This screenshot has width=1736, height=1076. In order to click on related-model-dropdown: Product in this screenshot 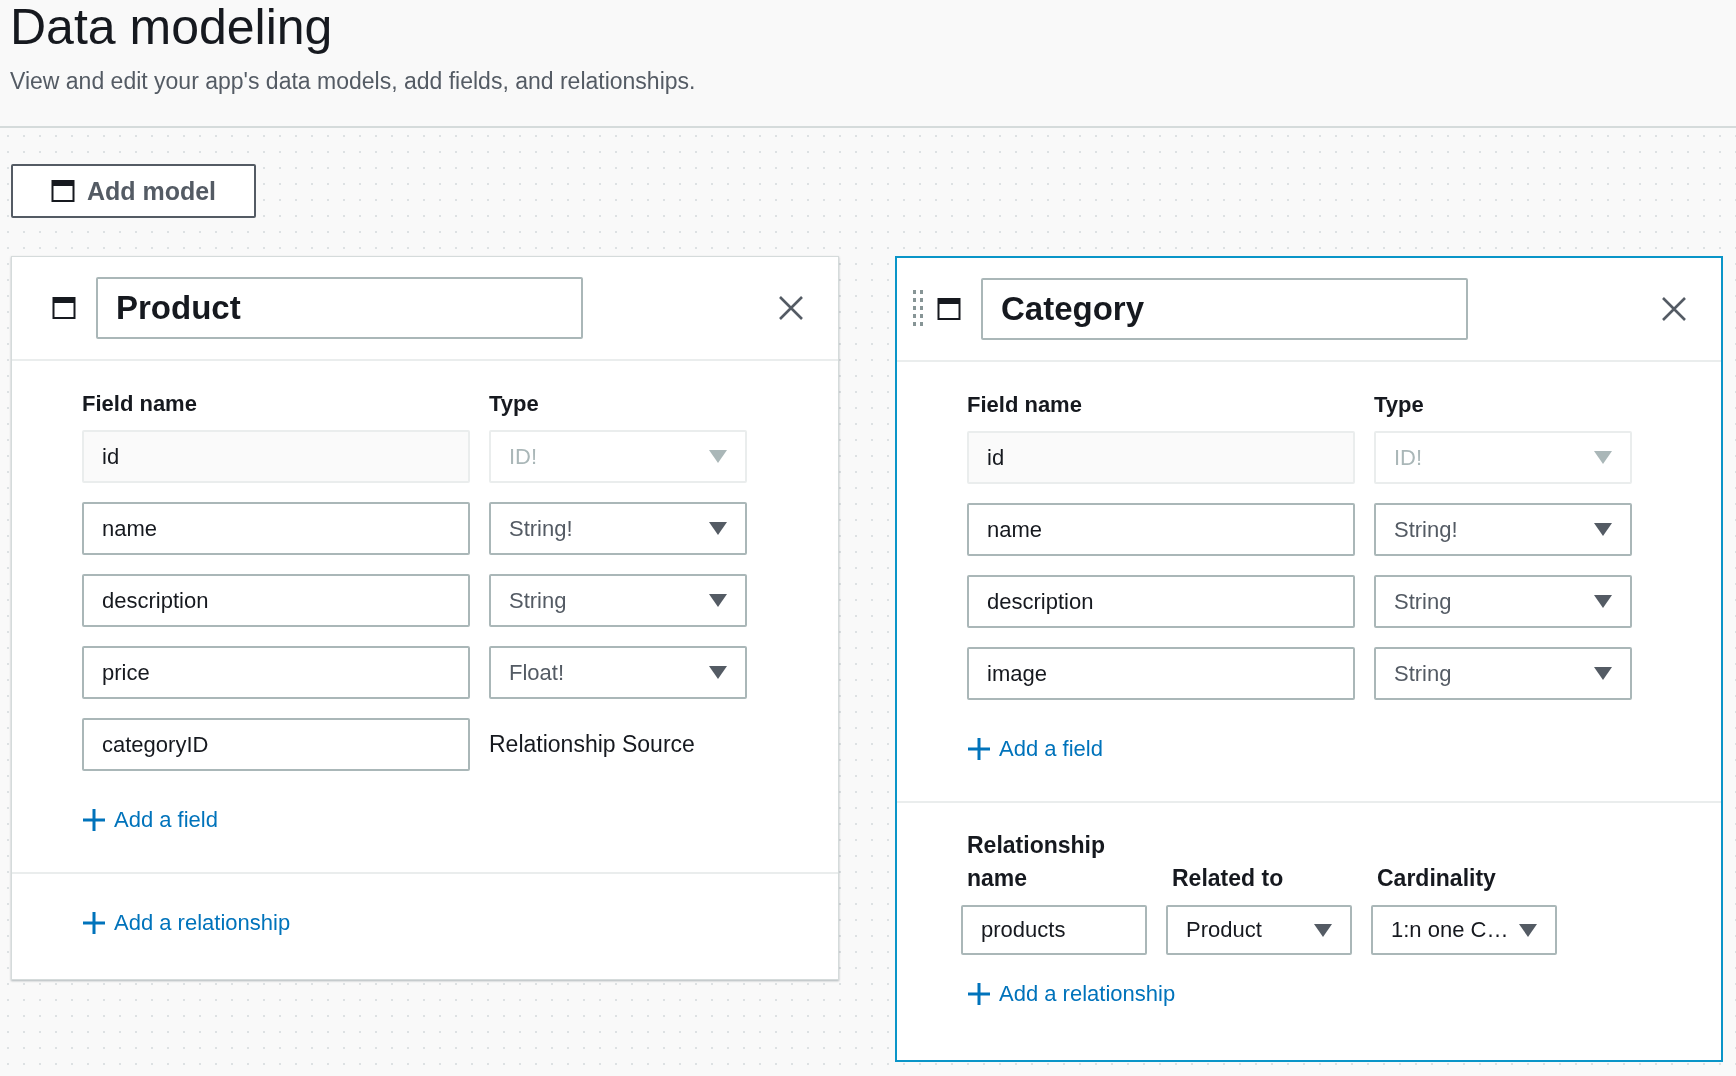, I will do `click(1259, 930)`.